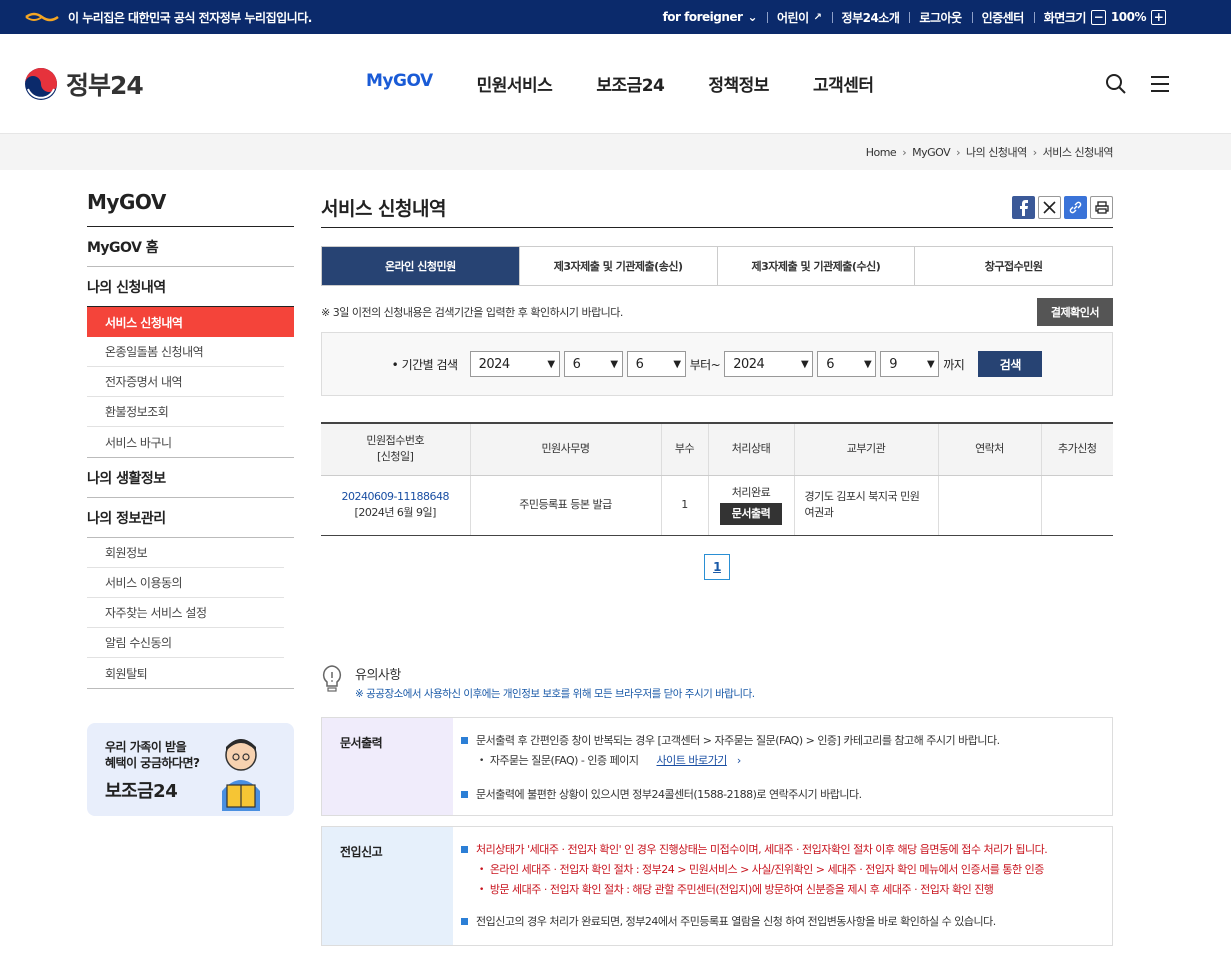  Describe the element at coordinates (1160, 84) in the screenshot. I see `menu-icon` at that location.